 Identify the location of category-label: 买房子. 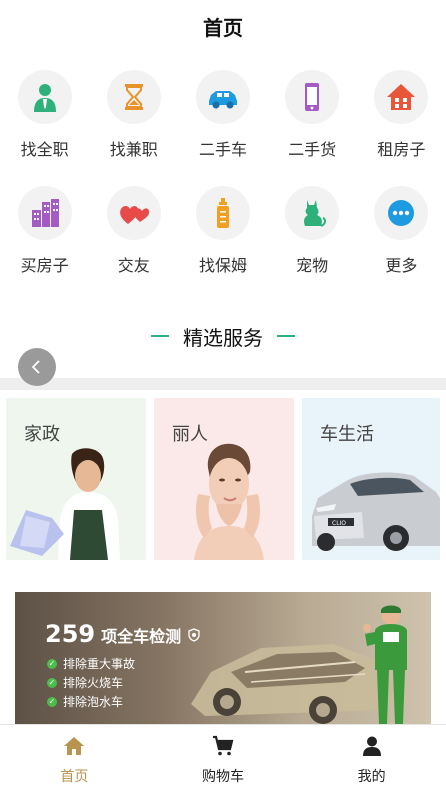
(44, 265).